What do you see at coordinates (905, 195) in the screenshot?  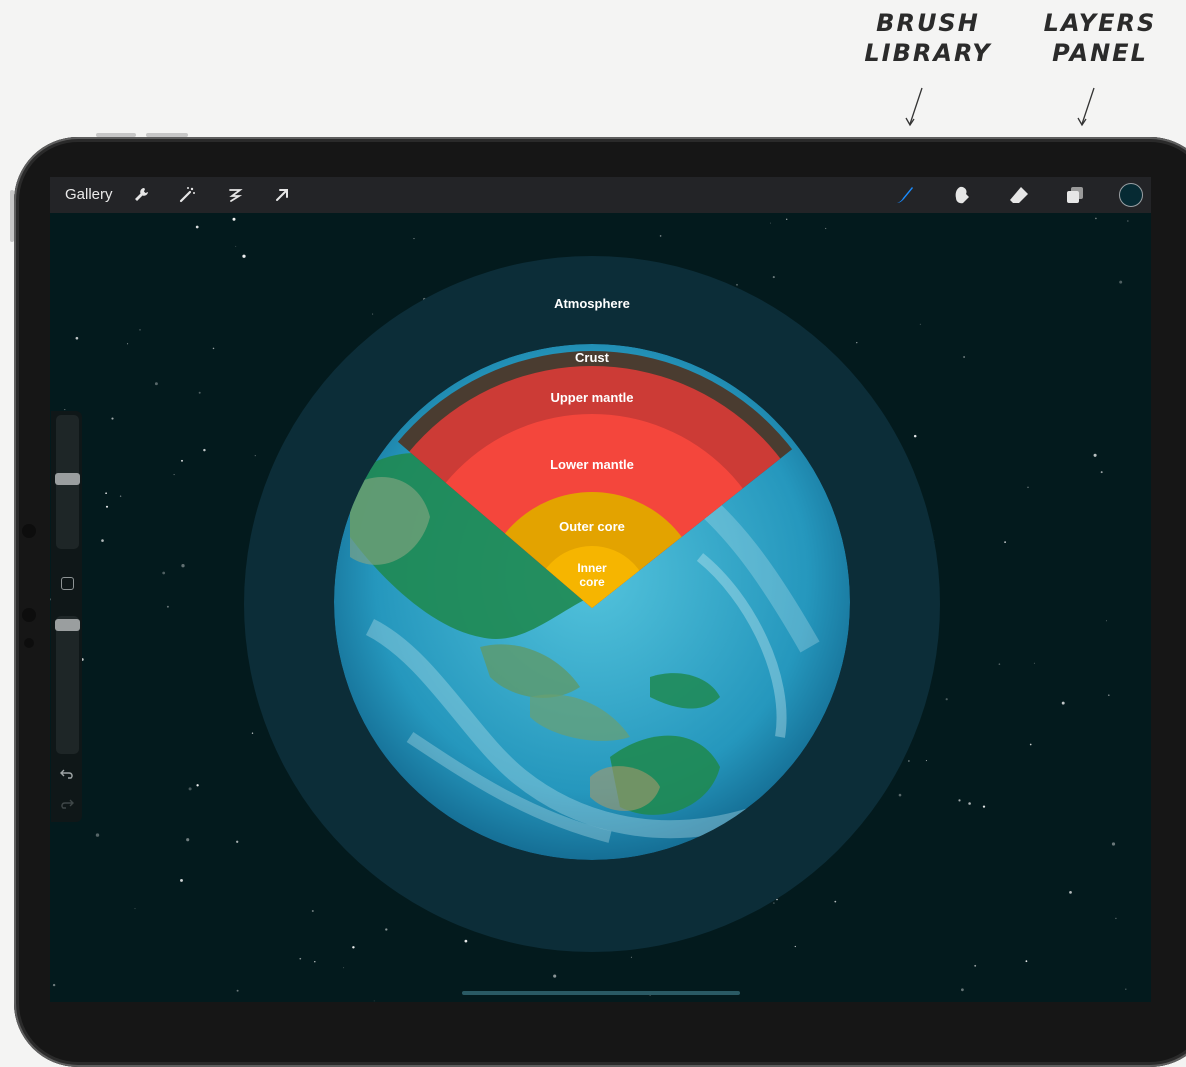 I see `brush-icon` at bounding box center [905, 195].